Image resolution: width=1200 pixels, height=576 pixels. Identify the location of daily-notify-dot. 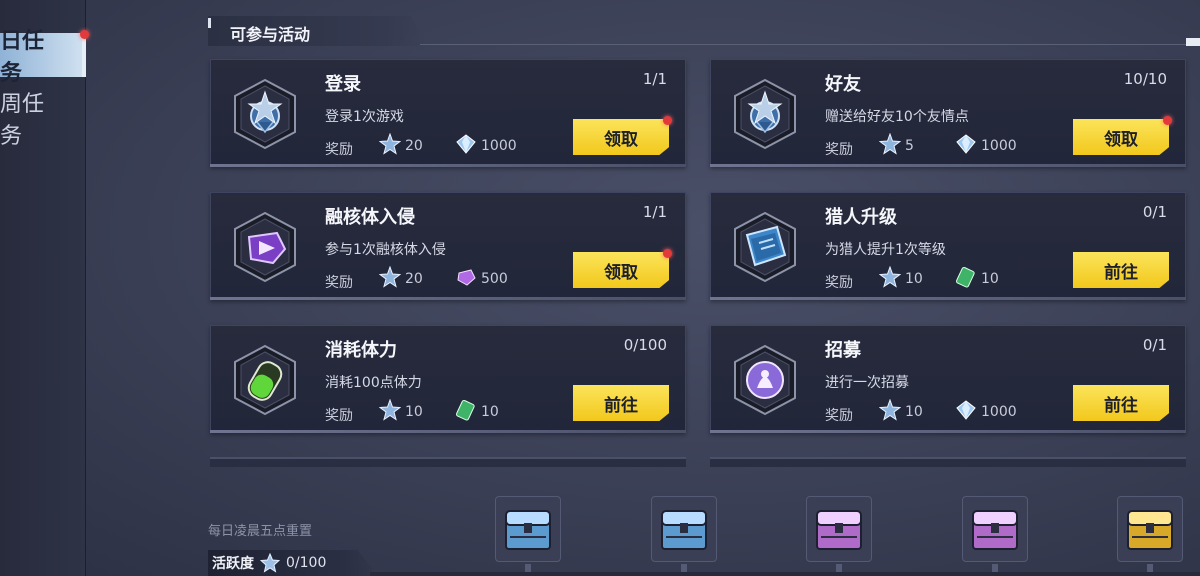
(84, 34).